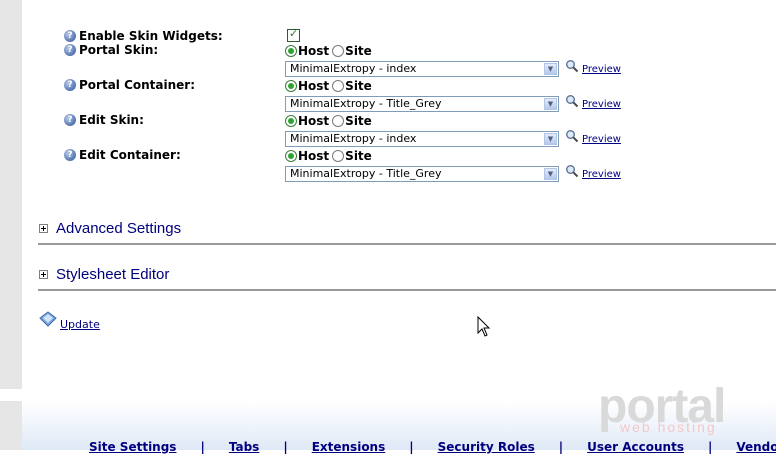 This screenshot has width=776, height=454. I want to click on edit-container-row: ? Edit Container:, so click(122, 155).